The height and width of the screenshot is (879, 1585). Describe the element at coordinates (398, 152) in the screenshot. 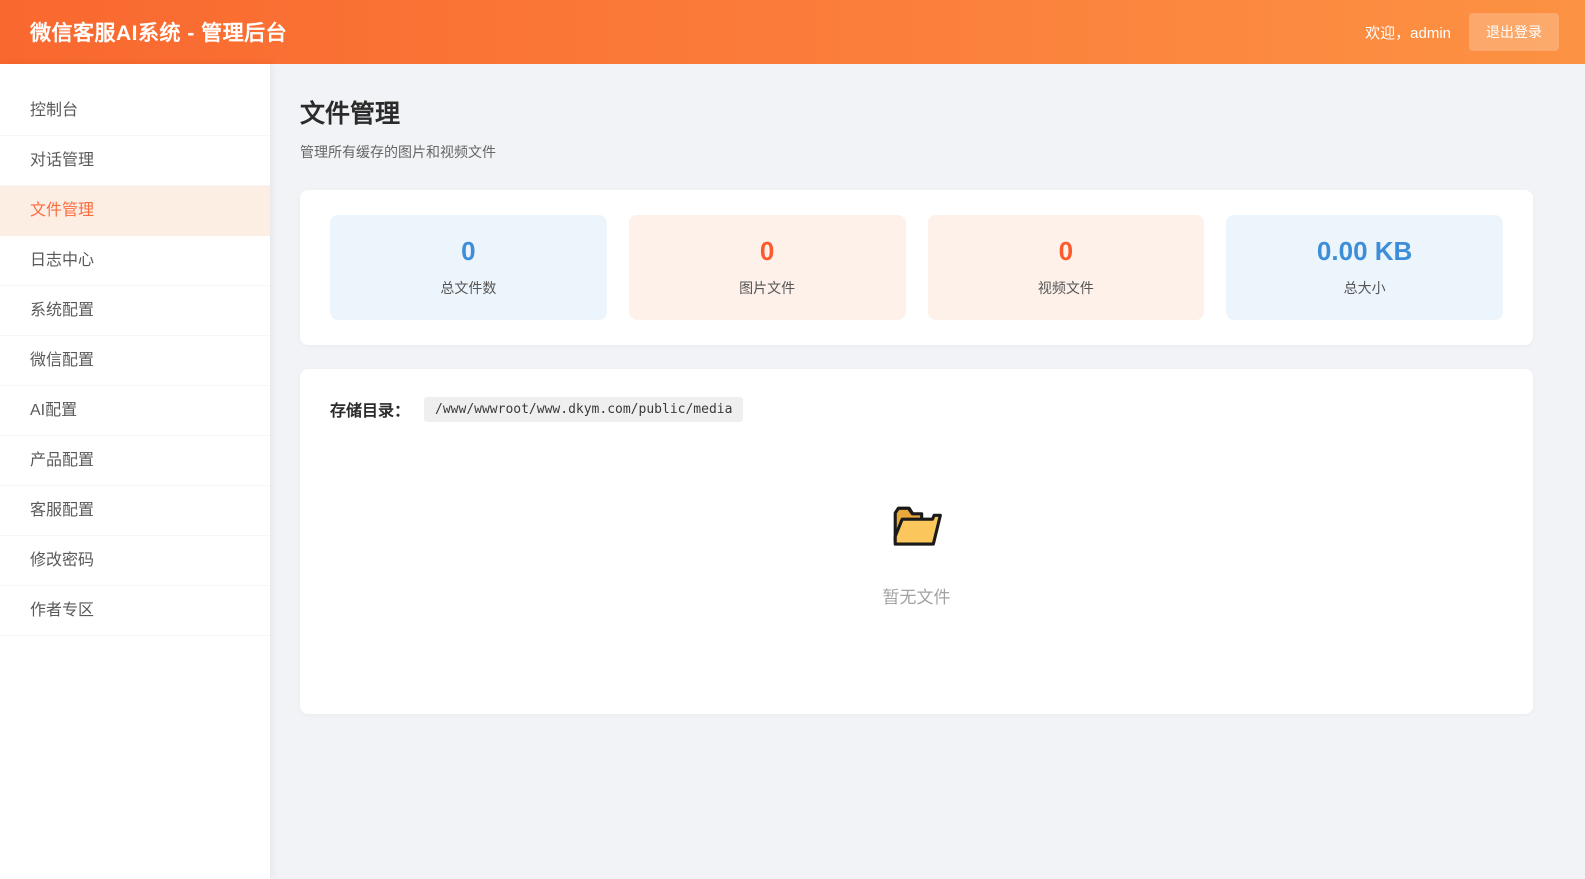

I see `page-subtitle: 管理所有缓存的图片和视频文件` at that location.